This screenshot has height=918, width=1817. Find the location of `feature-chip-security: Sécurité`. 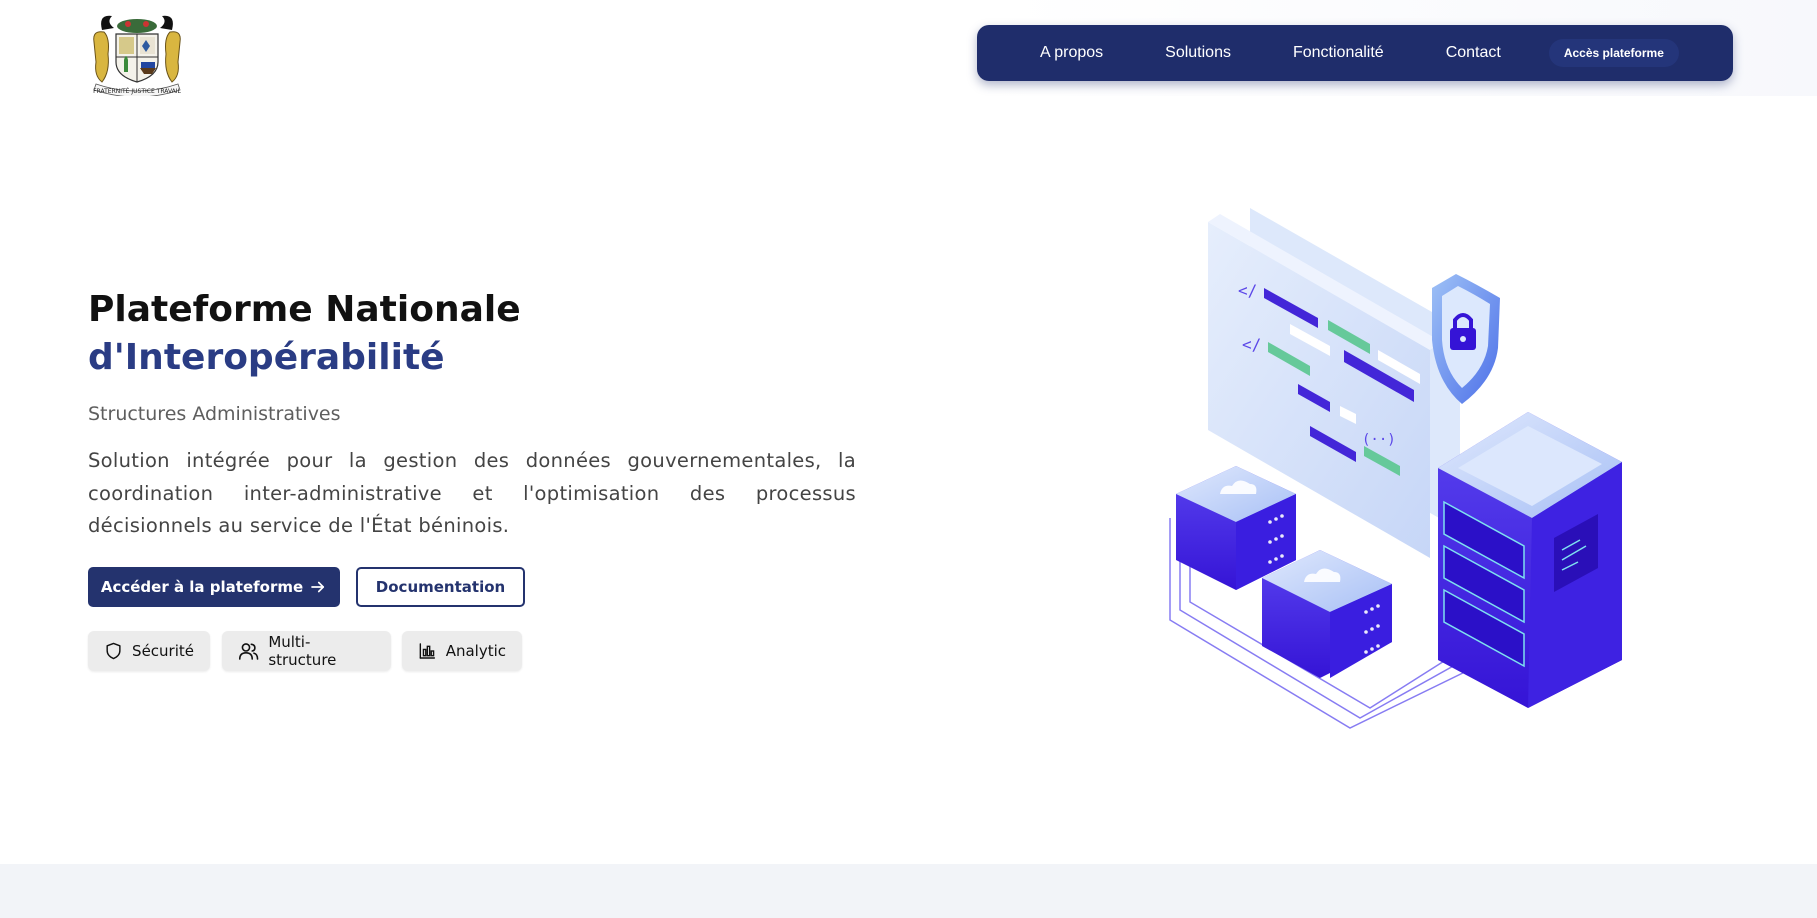

feature-chip-security: Sécurité is located at coordinates (149, 651).